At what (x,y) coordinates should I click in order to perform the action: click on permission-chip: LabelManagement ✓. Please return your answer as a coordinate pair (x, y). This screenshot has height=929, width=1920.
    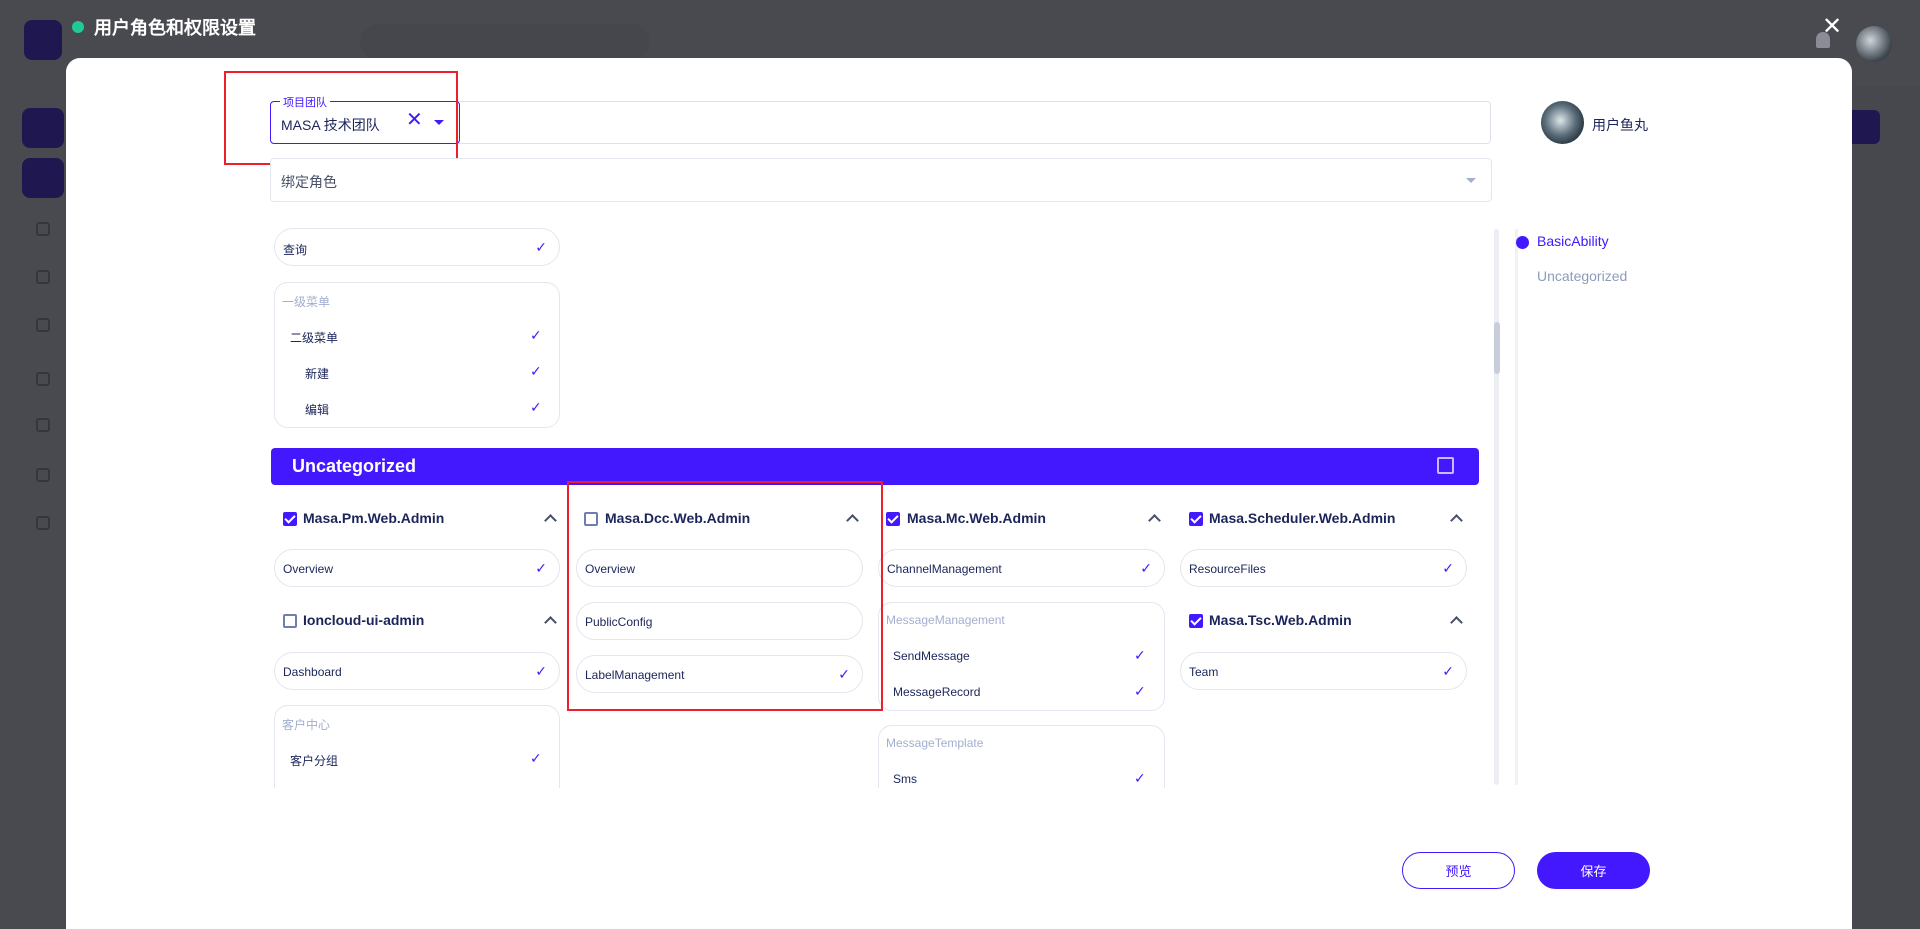
    Looking at the image, I should click on (719, 674).